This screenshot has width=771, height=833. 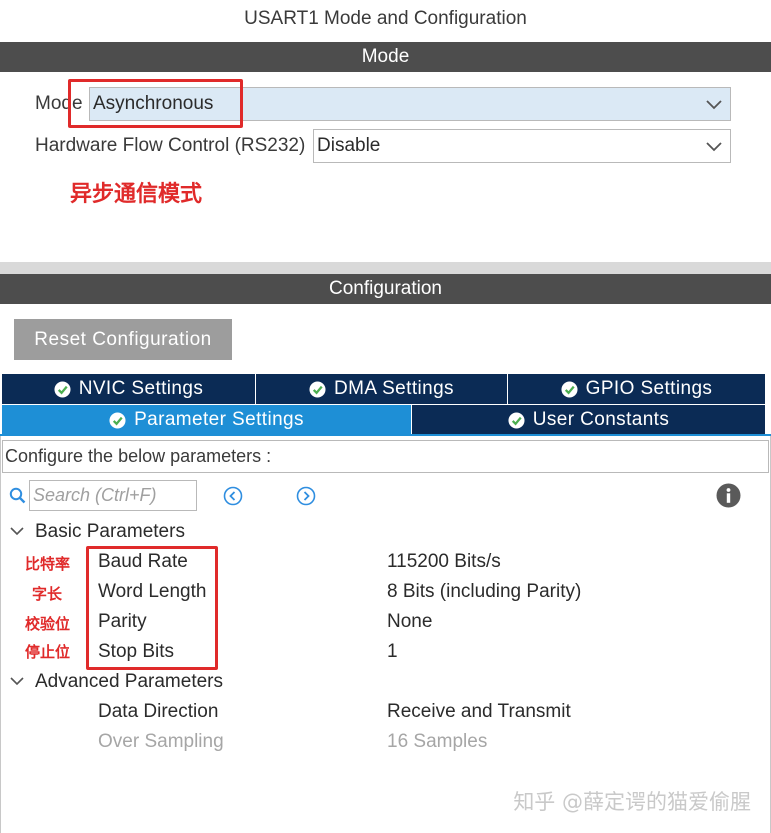 What do you see at coordinates (385, 57) in the screenshot?
I see `mode-section-header: Mode` at bounding box center [385, 57].